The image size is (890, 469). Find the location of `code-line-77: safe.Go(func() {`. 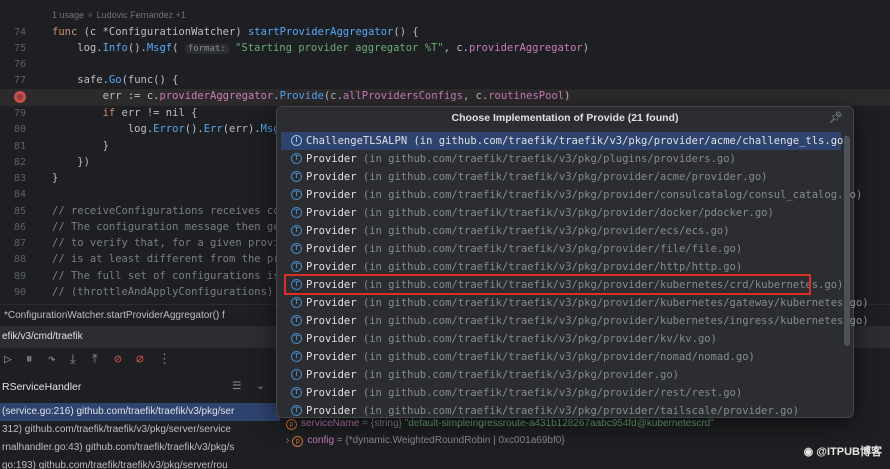

code-line-77: safe.Go(func() { is located at coordinates (115, 80).